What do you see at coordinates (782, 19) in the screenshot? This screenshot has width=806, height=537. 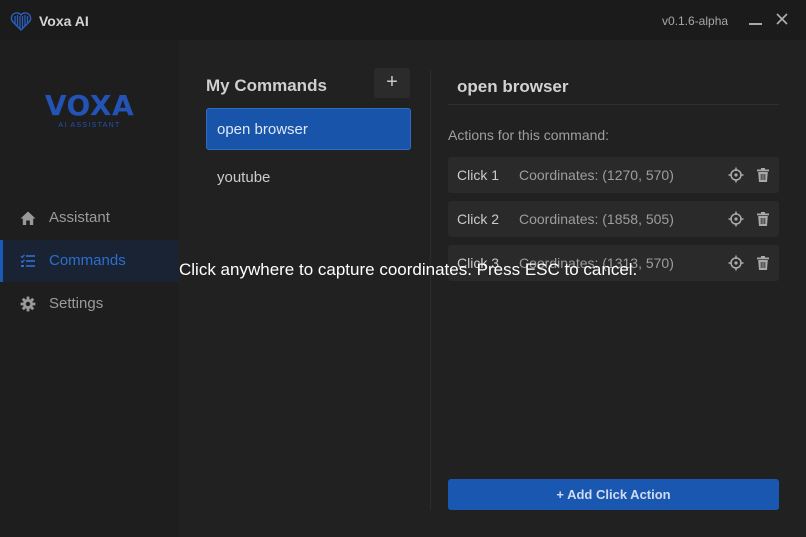 I see `close-icon` at bounding box center [782, 19].